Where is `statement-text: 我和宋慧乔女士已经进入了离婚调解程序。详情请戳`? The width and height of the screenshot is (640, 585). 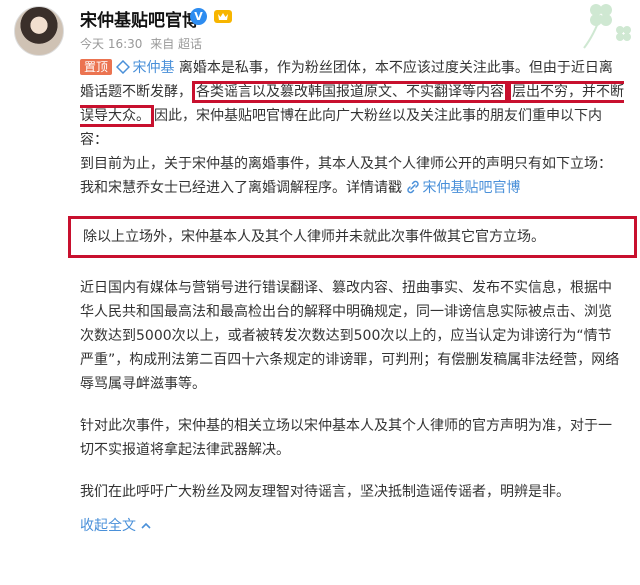
statement-text: 我和宋慧乔女士已经进入了离婚调解程序。详情请戳 is located at coordinates (241, 188).